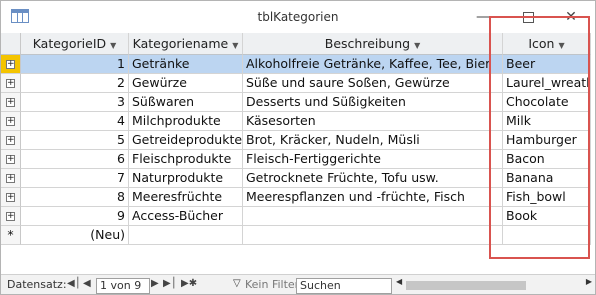  Describe the element at coordinates (180, 43) in the screenshot. I see `header-label: Kategoriename` at that location.